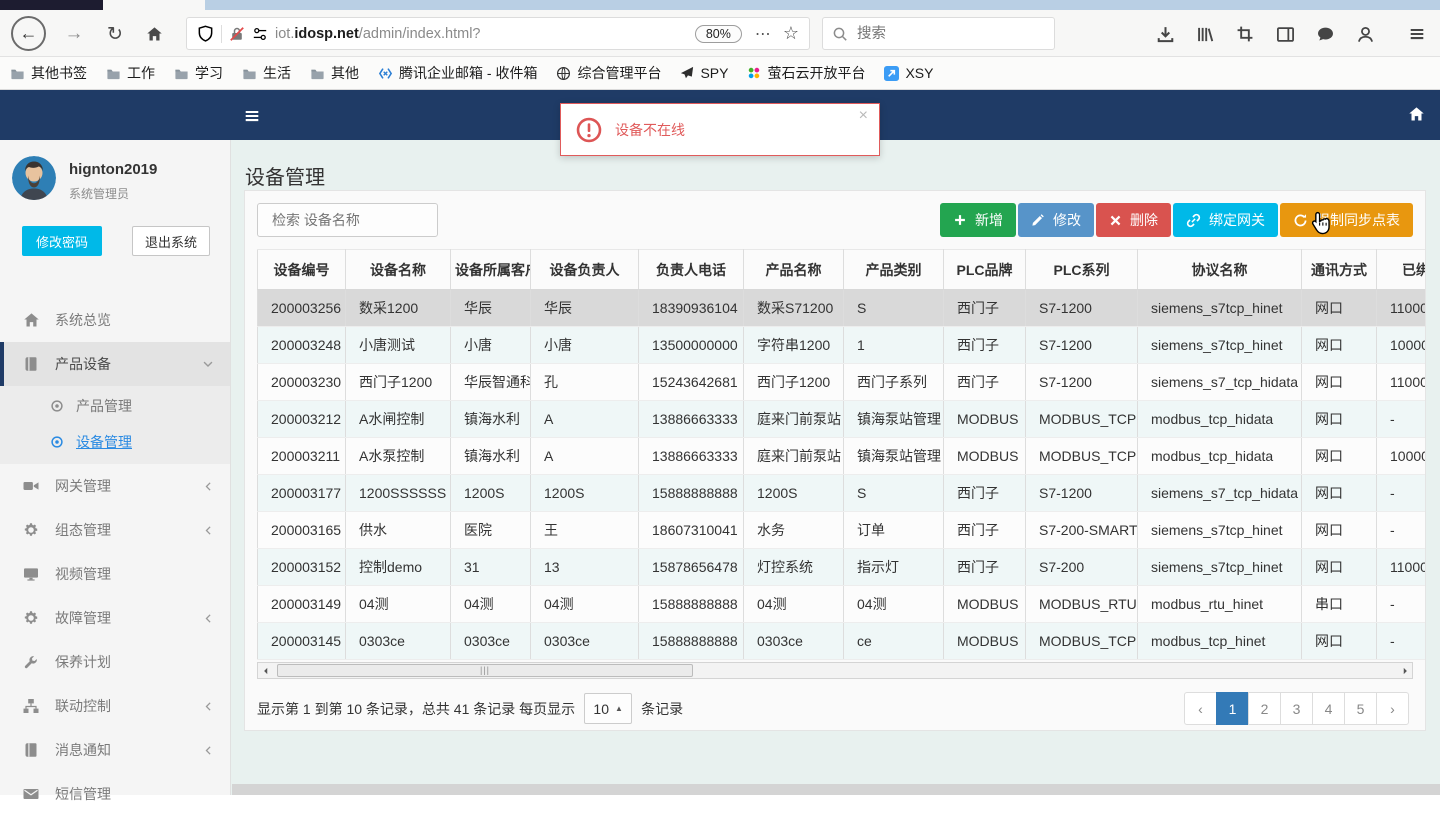 This screenshot has height=816, width=1440. What do you see at coordinates (608, 73) in the screenshot?
I see `bookmark-mgmt-platform: 综合管理平台` at bounding box center [608, 73].